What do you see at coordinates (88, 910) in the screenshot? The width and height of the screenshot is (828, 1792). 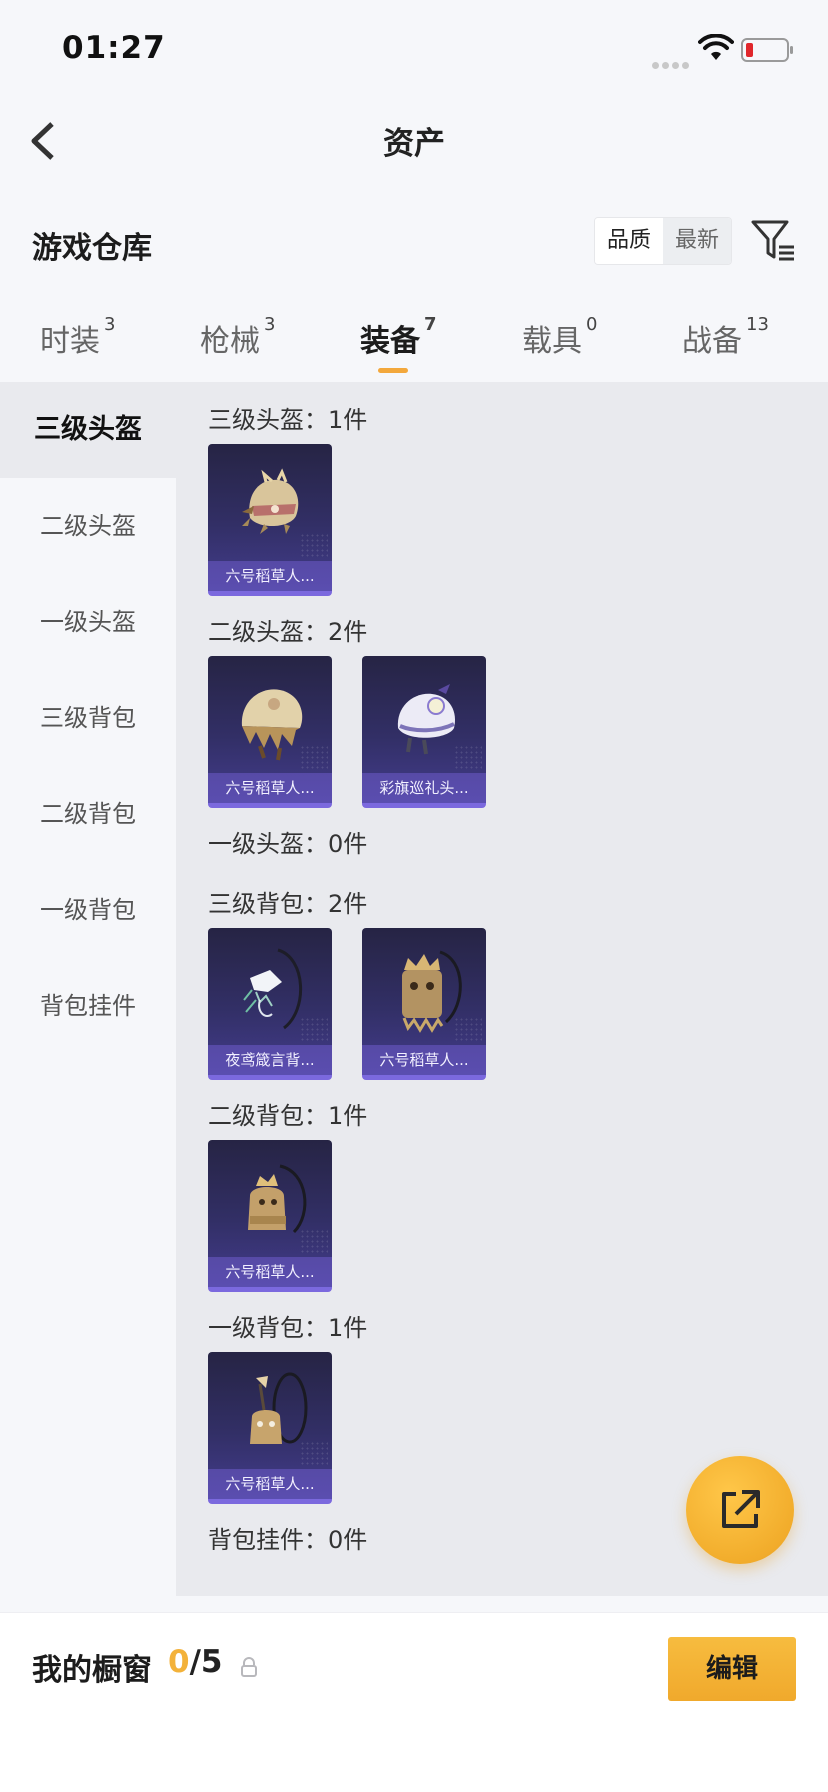 I see `sidebar-item-level1-backpack: 一级背包` at bounding box center [88, 910].